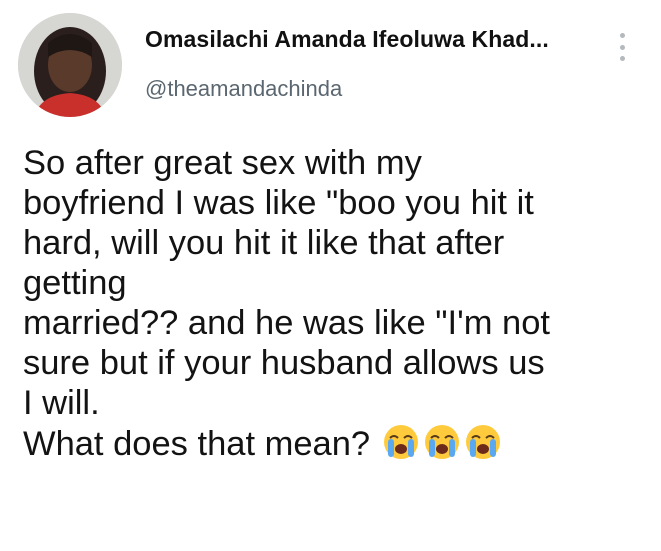 The width and height of the screenshot is (661, 551). What do you see at coordinates (264, 243) in the screenshot?
I see `tweet-line: hard, will you hit it like that after` at bounding box center [264, 243].